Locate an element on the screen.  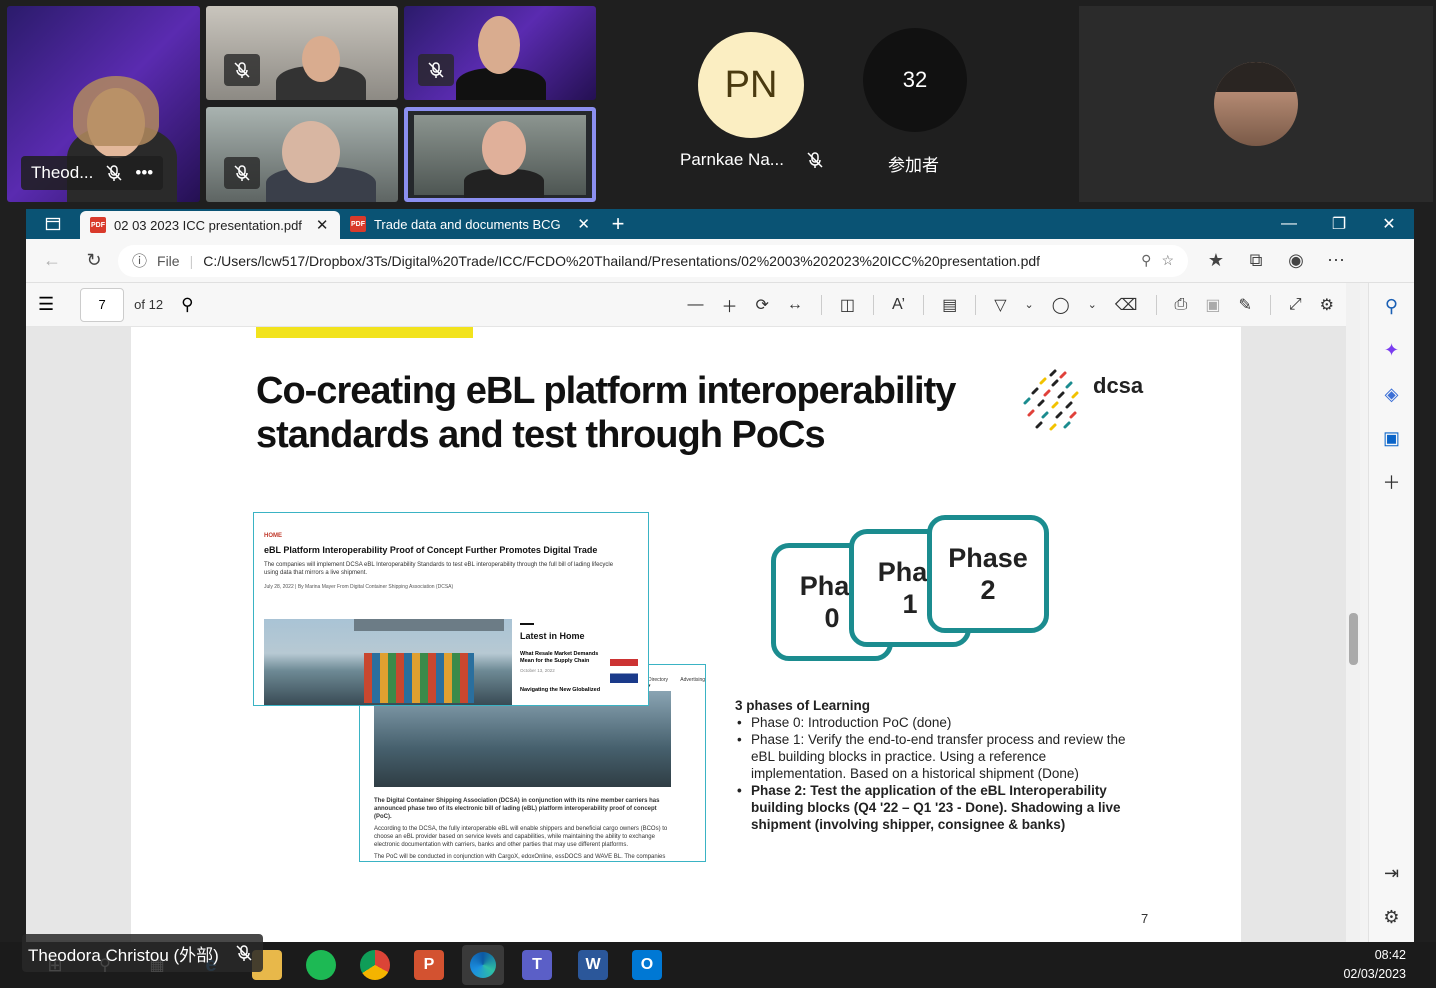
word-icon: W is located at coordinates (593, 965).